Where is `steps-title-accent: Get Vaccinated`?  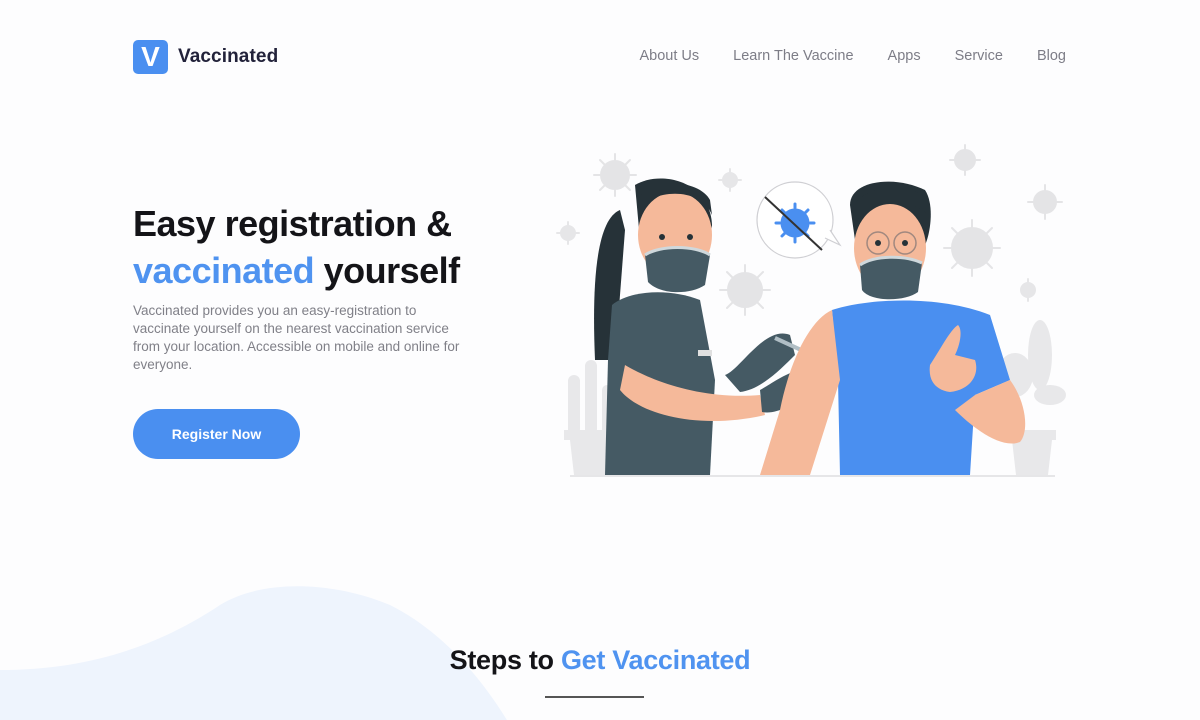 steps-title-accent: Get Vaccinated is located at coordinates (655, 660).